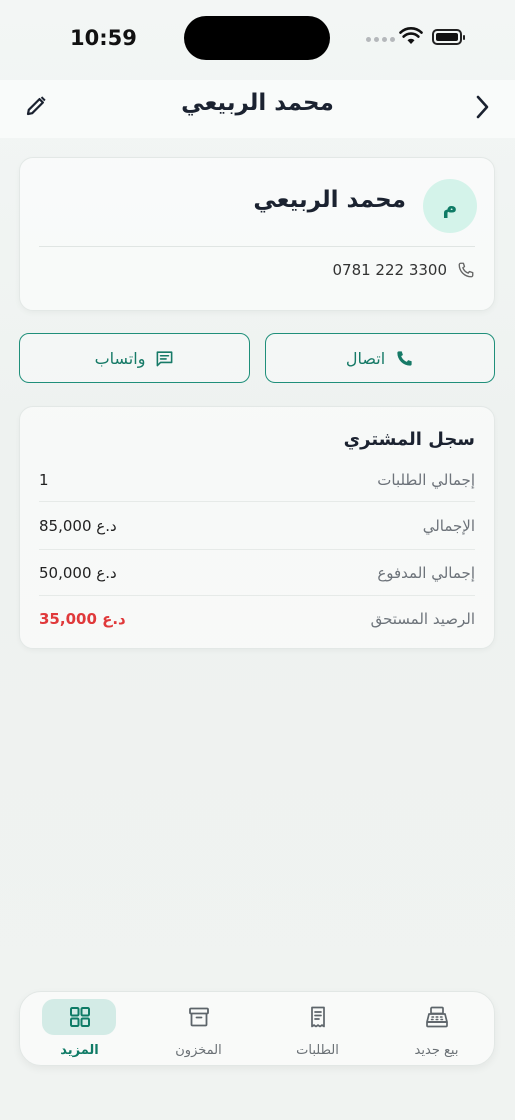 The height and width of the screenshot is (1120, 515). I want to click on history-row-balance-due: 35,000 د.ع الرصيد المستحق, so click(257, 619).